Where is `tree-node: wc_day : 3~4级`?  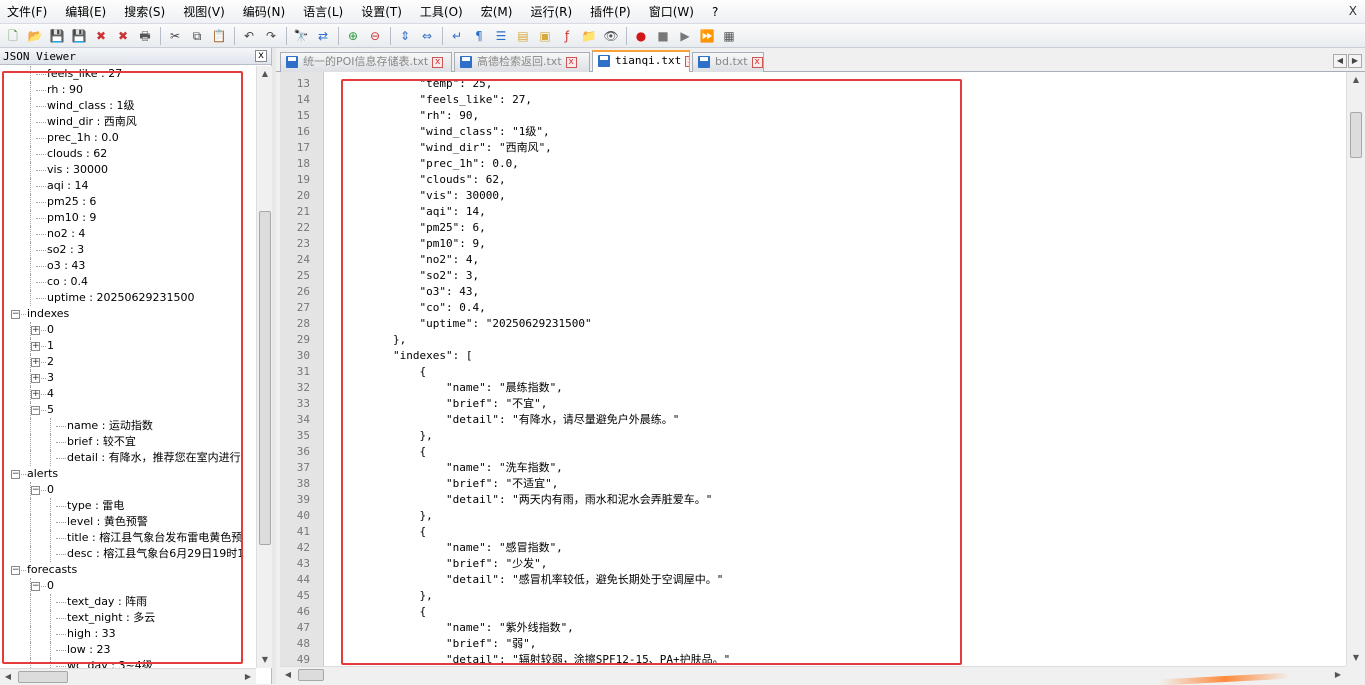
tree-node: wc_day : 3~4级 is located at coordinates (110, 663).